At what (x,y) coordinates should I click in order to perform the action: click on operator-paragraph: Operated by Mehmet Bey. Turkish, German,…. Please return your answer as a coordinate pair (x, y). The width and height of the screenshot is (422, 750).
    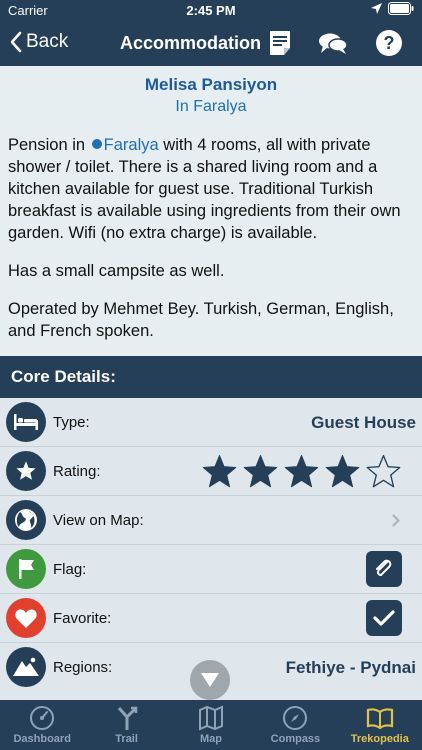
    Looking at the image, I should click on (201, 320).